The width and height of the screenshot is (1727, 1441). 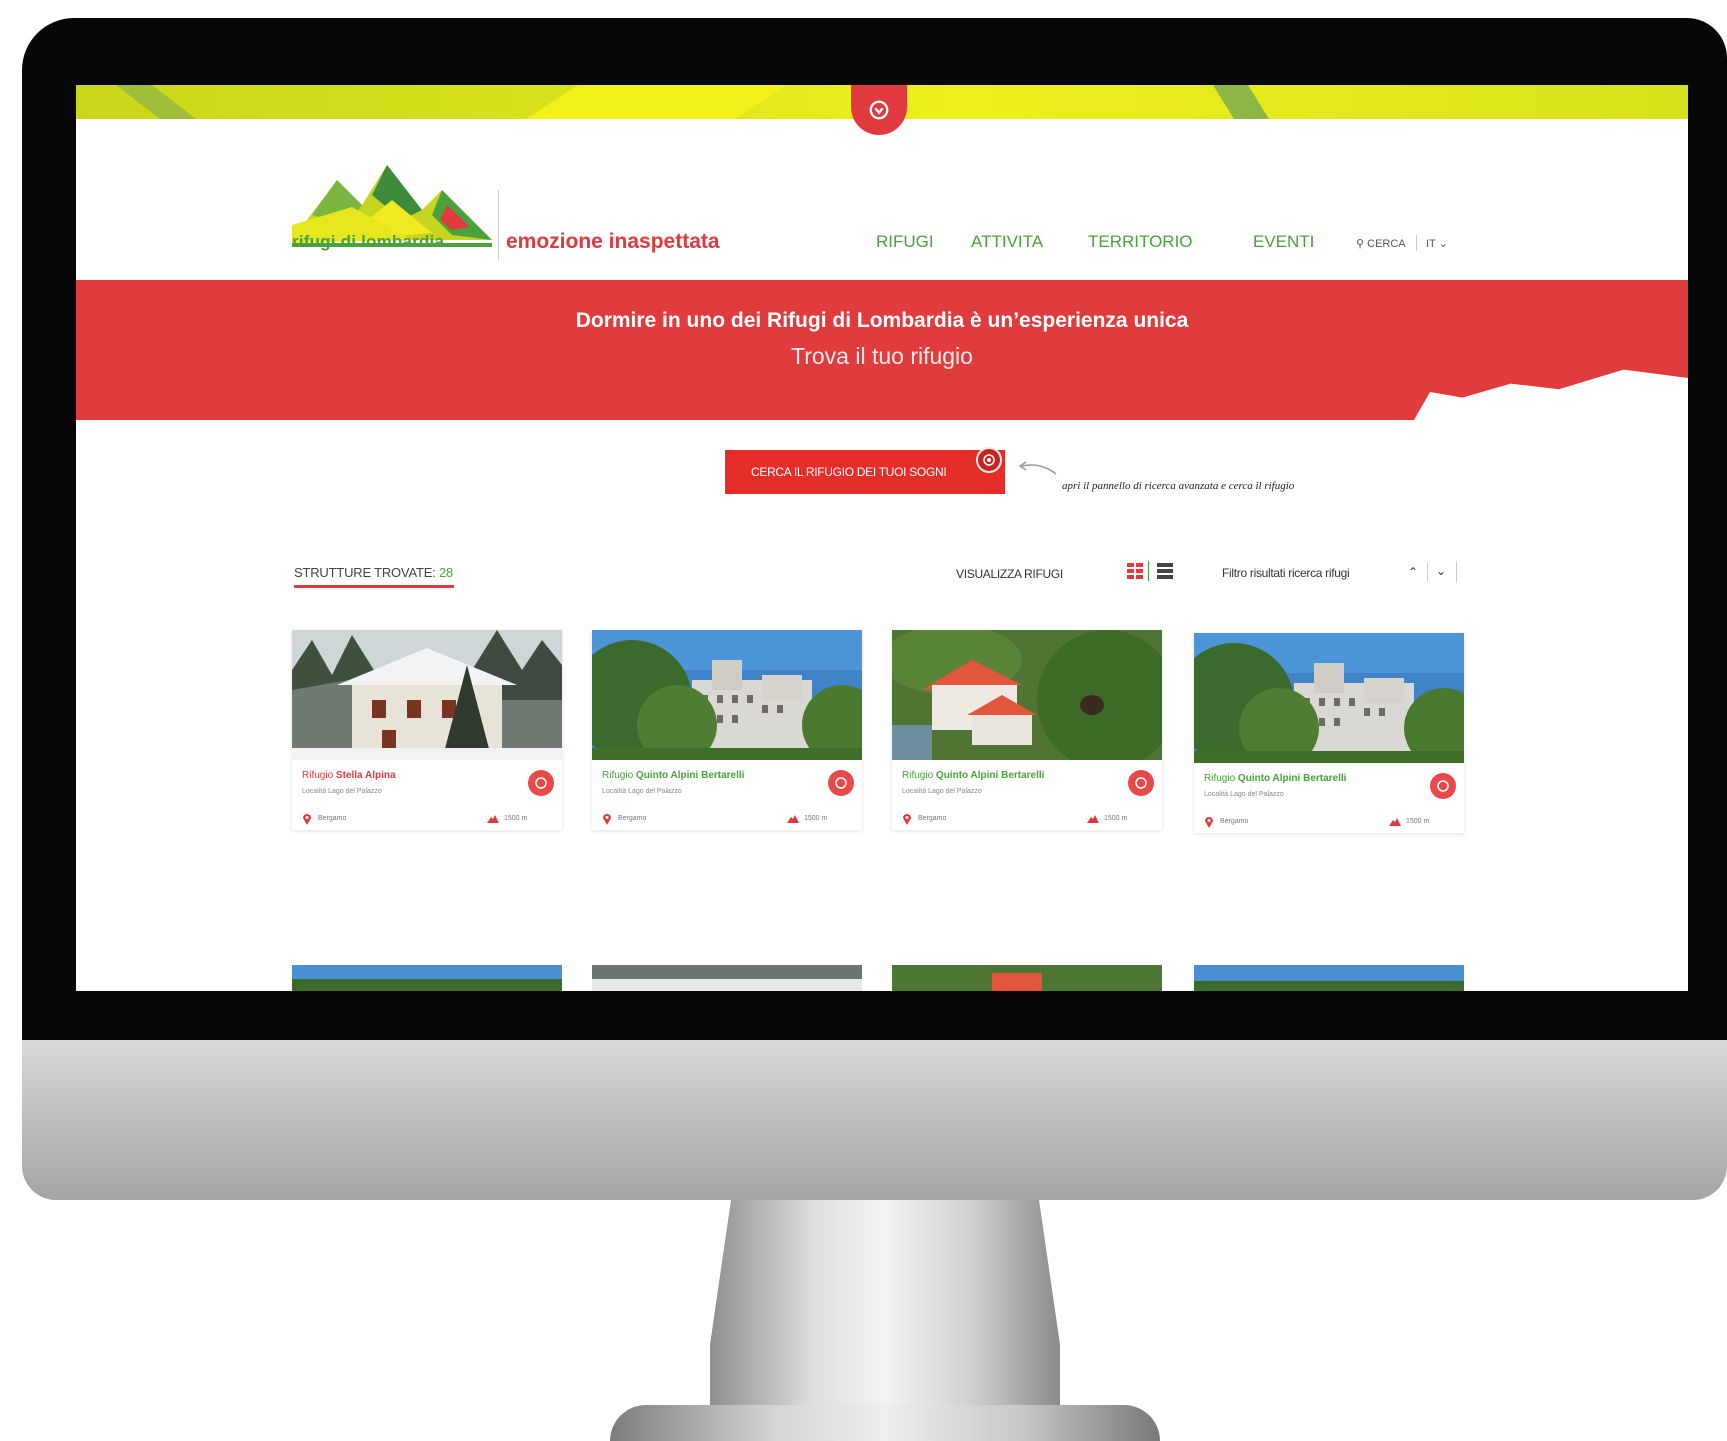 I want to click on search-icon: ⚲, so click(x=1360, y=244).